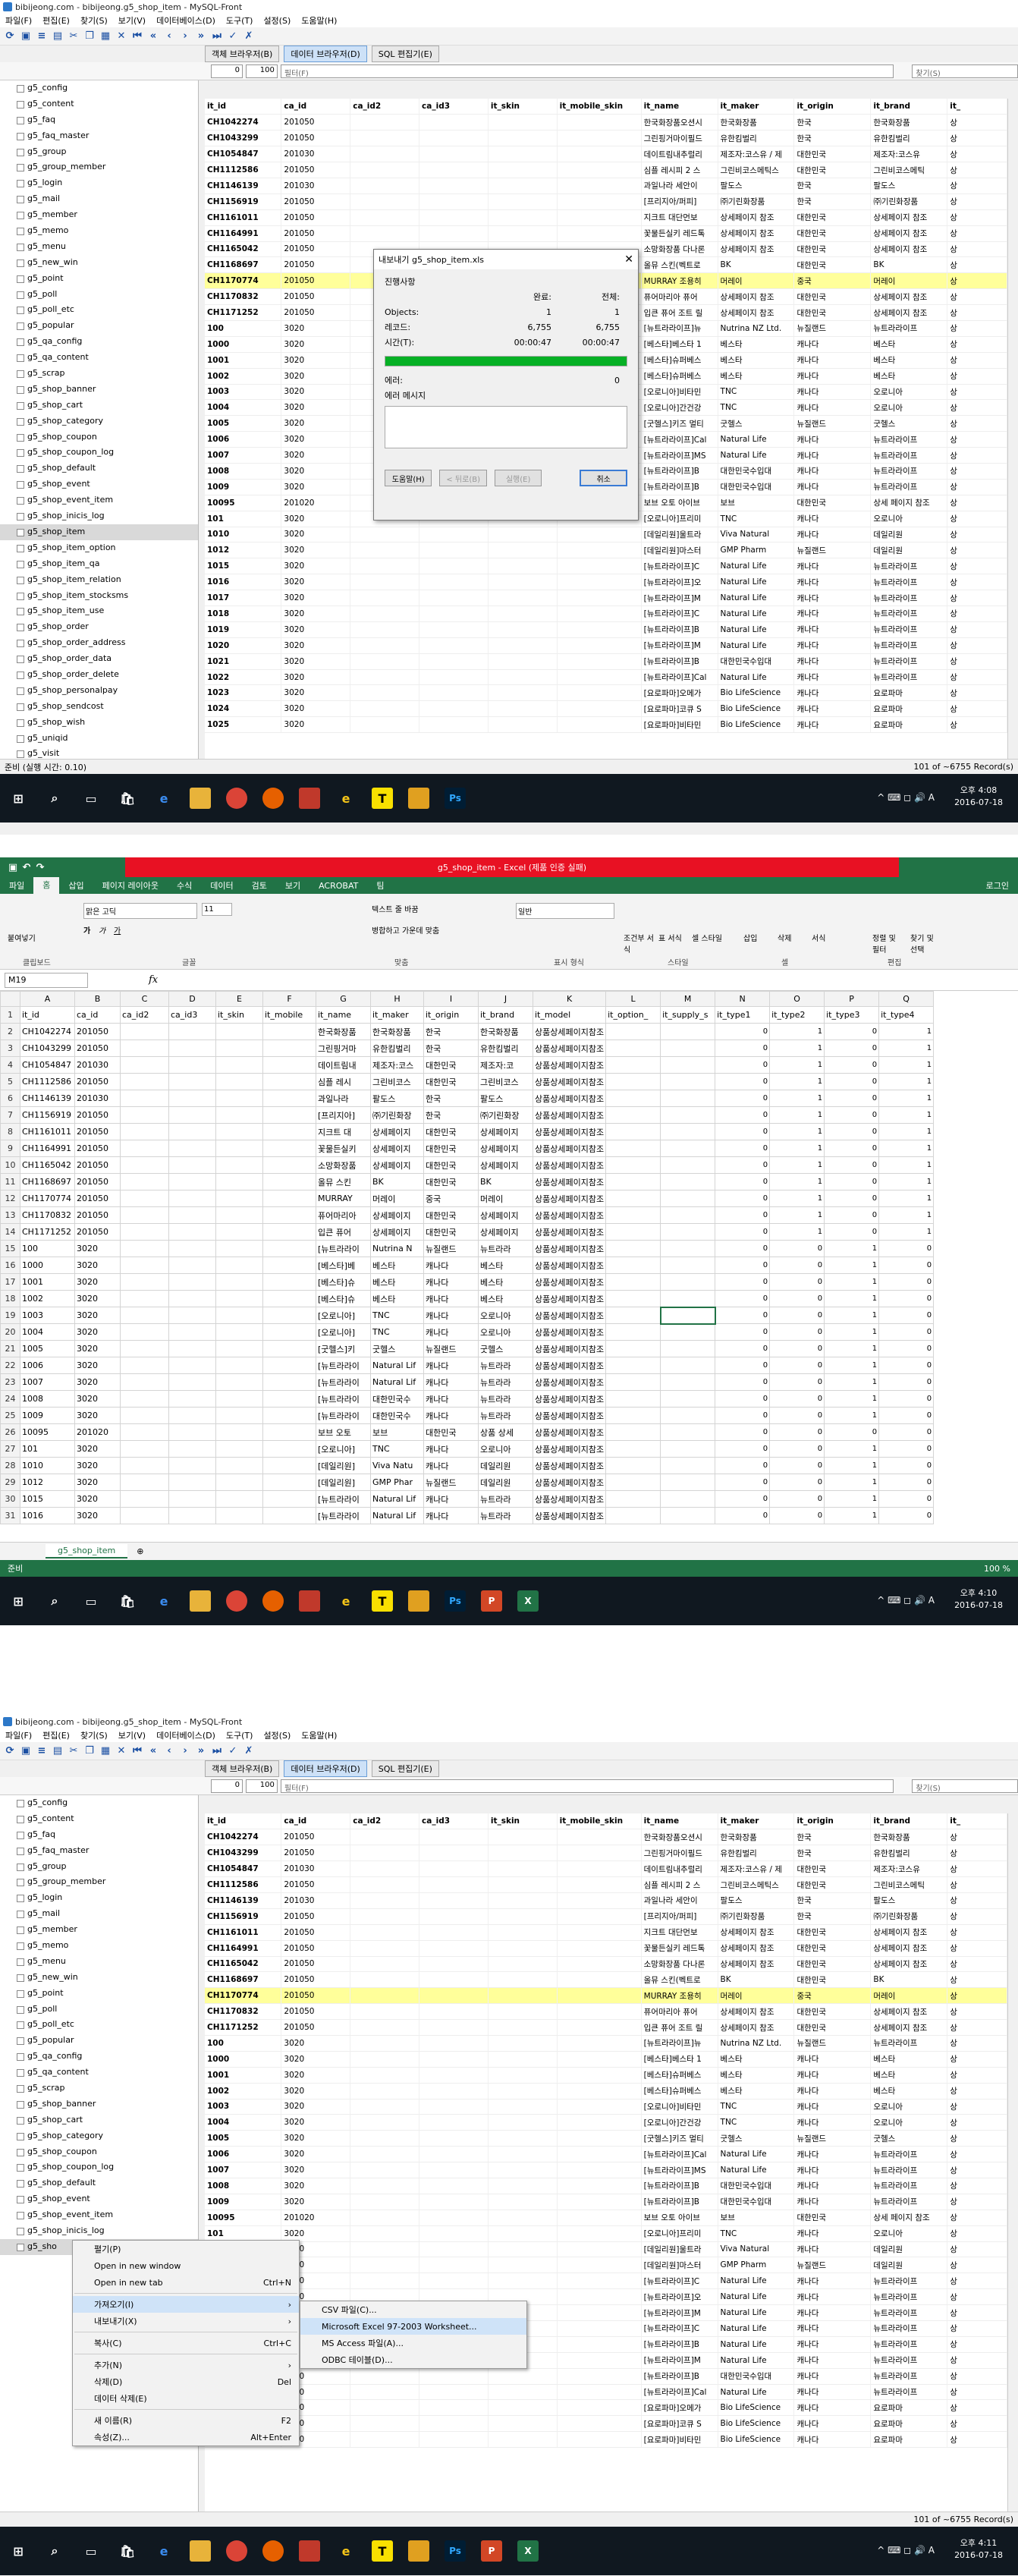 This screenshot has width=1018, height=2576. Describe the element at coordinates (909, 170) in the screenshot. I see `grid-cell: 그린비코스메틱` at that location.